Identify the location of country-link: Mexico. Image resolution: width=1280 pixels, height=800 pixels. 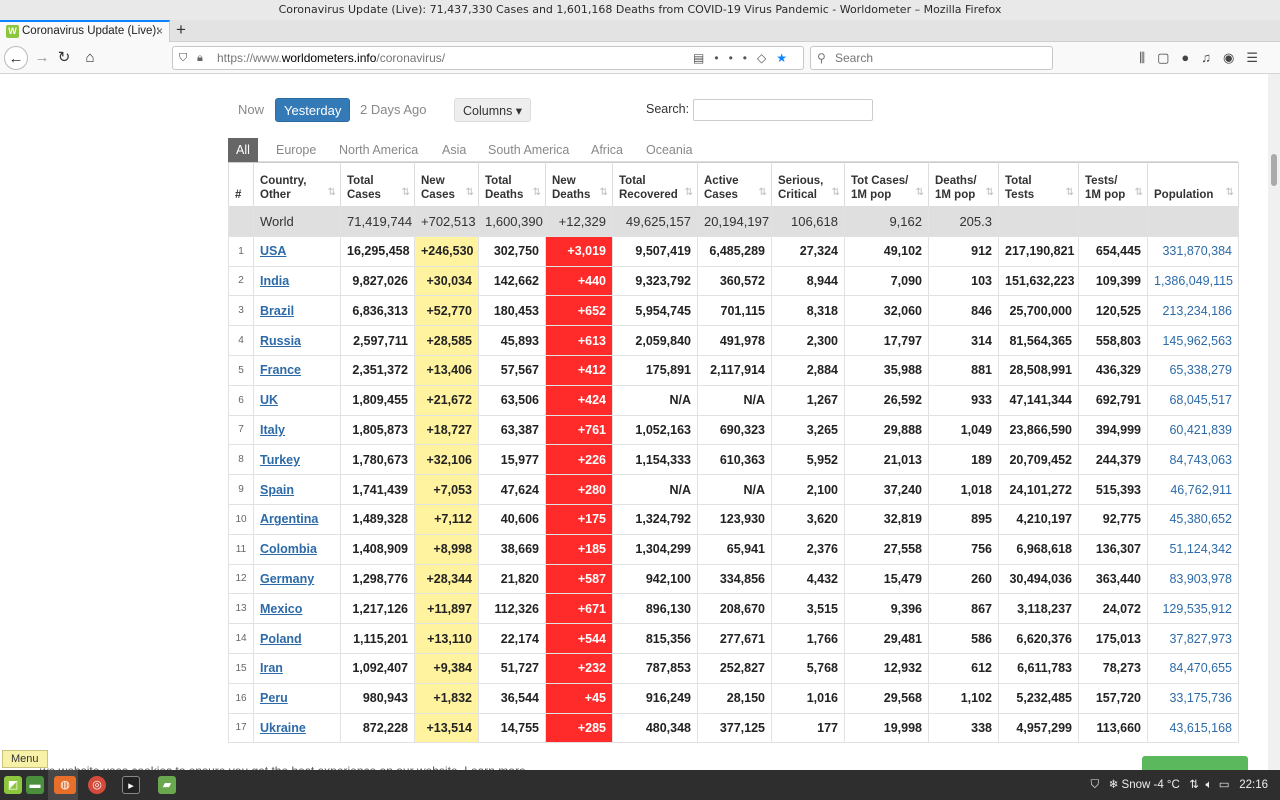
(281, 609).